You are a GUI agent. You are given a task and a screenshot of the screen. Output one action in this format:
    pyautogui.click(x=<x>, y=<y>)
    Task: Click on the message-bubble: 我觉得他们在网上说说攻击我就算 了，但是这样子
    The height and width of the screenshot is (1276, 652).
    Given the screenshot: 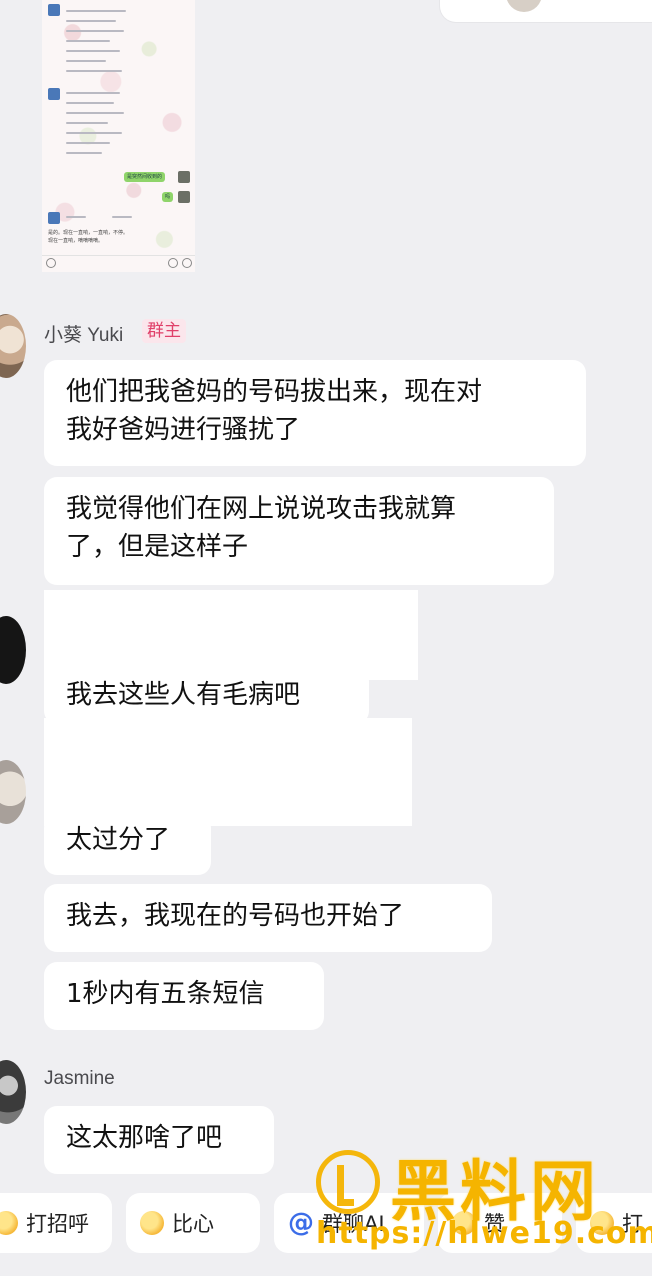 What is the action you would take?
    pyautogui.click(x=299, y=531)
    